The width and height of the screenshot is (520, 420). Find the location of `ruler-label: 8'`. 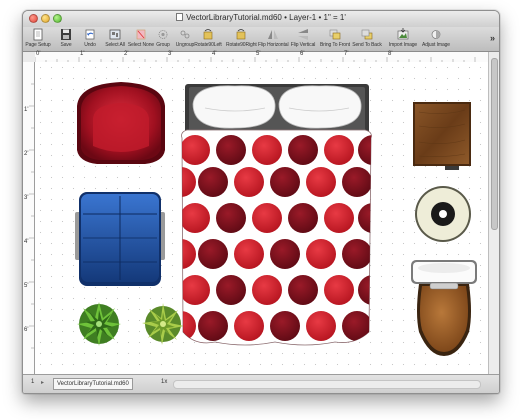

ruler-label: 8' is located at coordinates (390, 54).